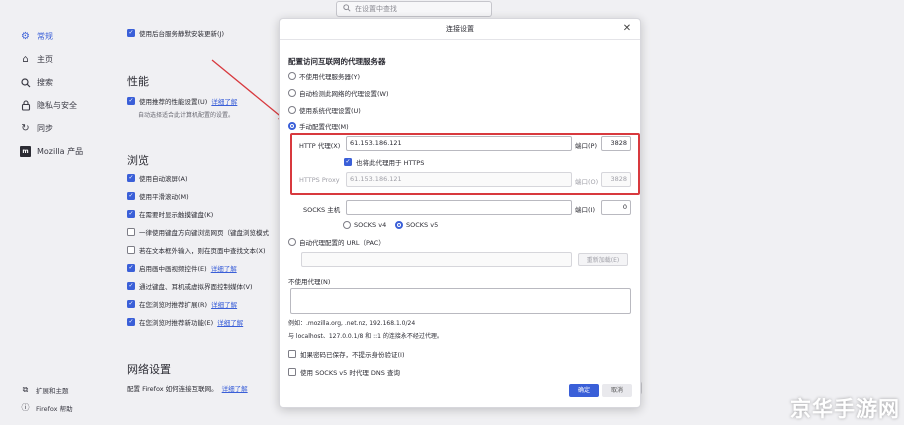 Image resolution: width=904 pixels, height=425 pixels. I want to click on sidebar-item-label: 扩展和主题, so click(52, 390).